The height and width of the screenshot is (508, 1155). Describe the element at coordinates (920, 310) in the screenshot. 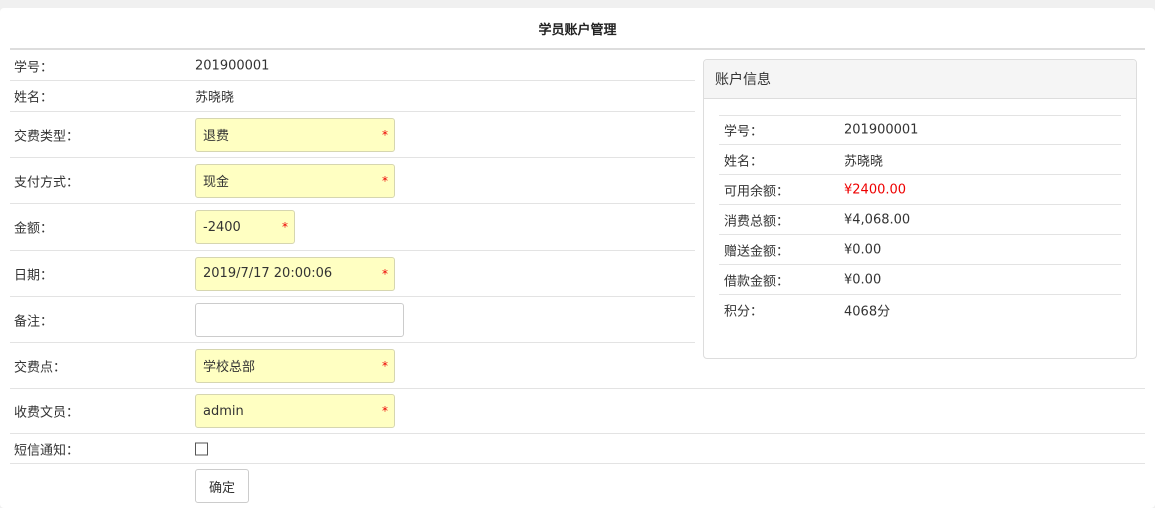

I see `account-row: 积分： 4068分` at that location.